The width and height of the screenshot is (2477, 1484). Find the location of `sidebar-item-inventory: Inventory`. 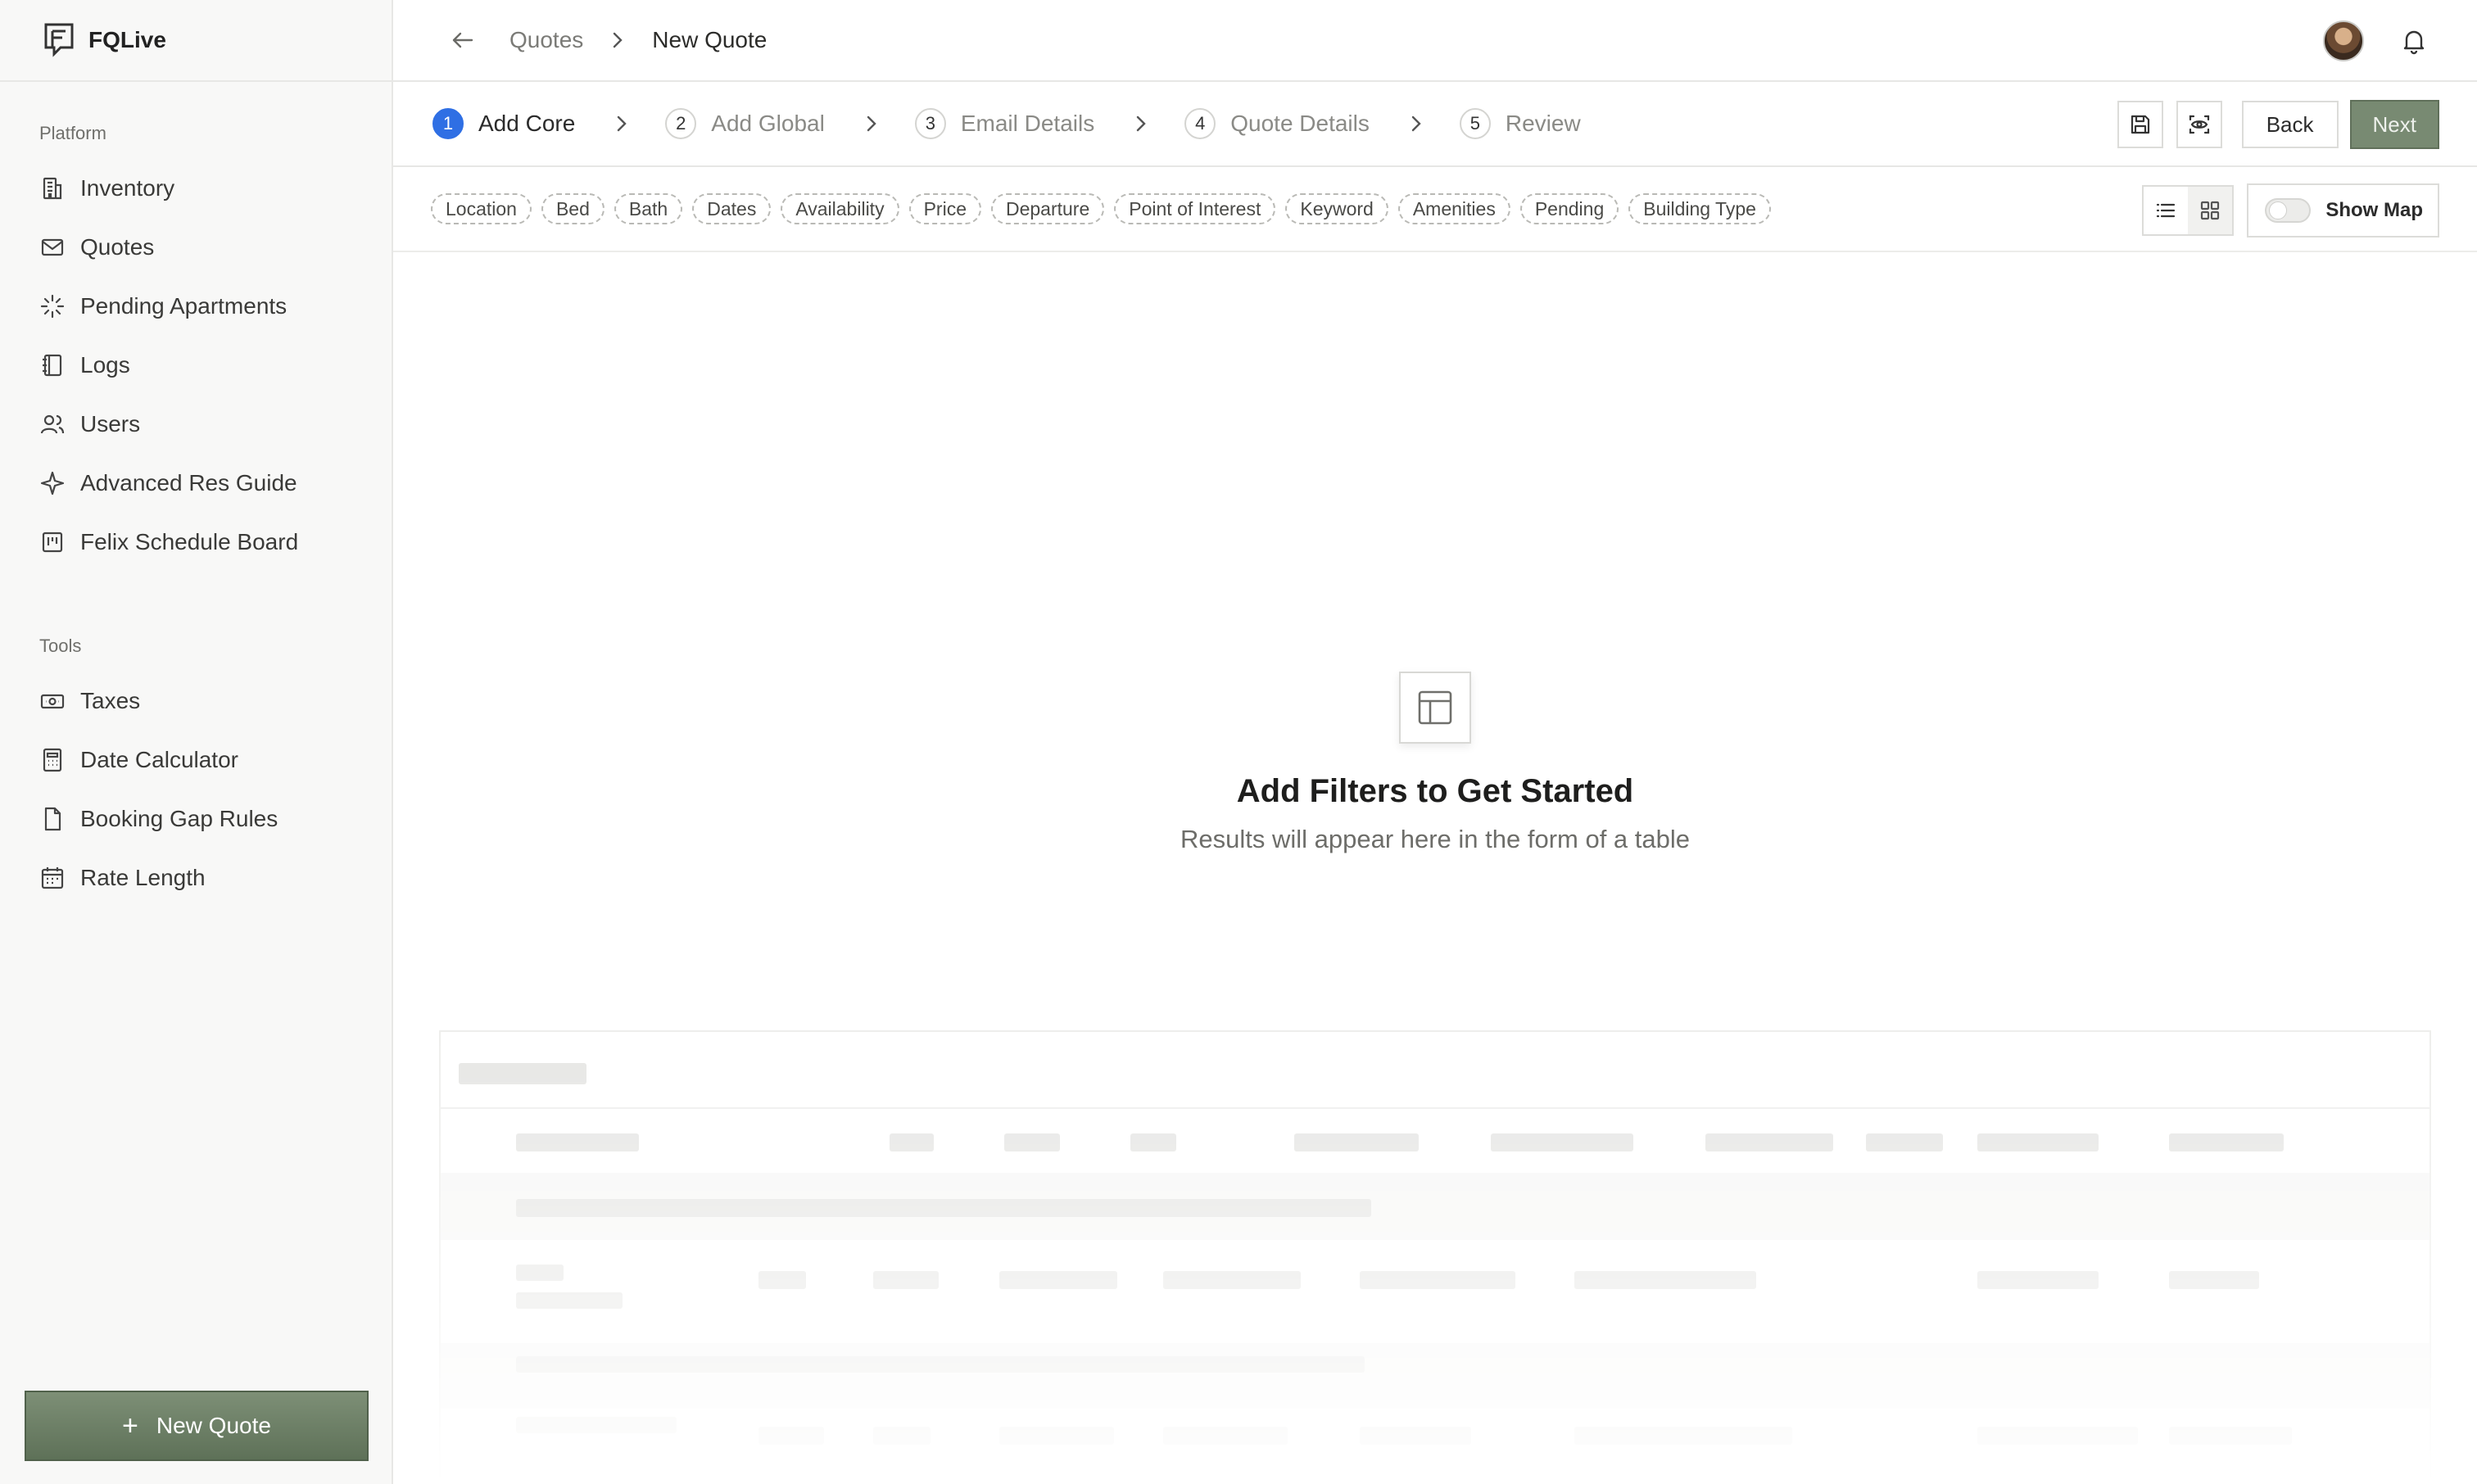

sidebar-item-inventory: Inventory is located at coordinates (196, 188).